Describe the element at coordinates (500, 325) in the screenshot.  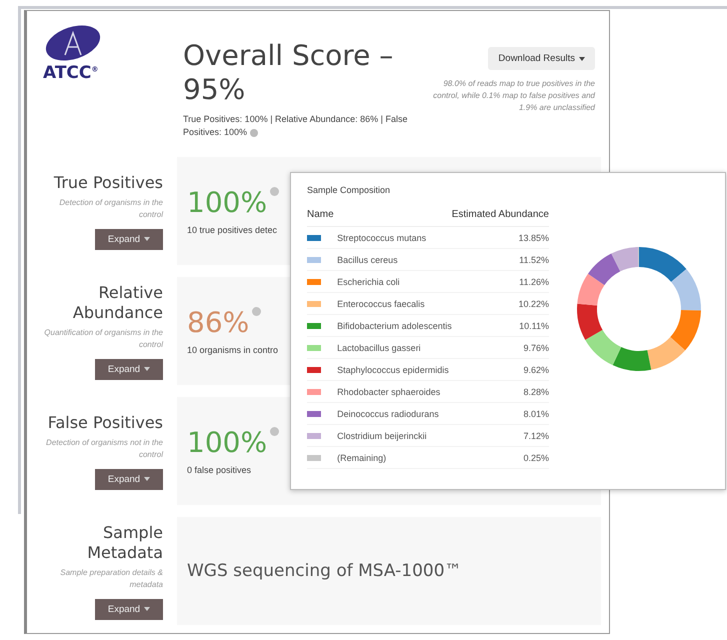
I see `abundance-value: 10.11%` at that location.